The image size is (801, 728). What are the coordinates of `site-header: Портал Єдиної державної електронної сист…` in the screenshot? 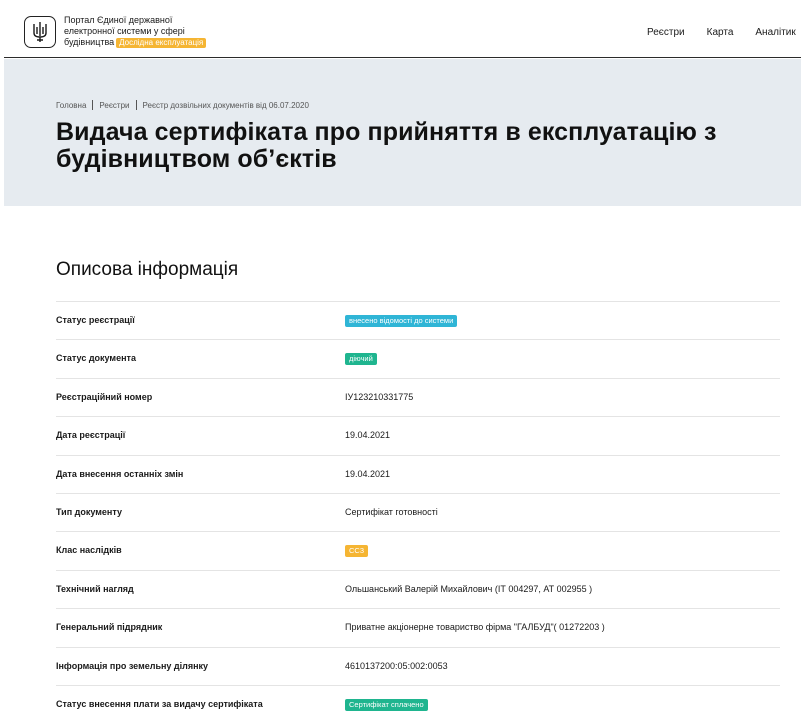 It's located at (402, 31).